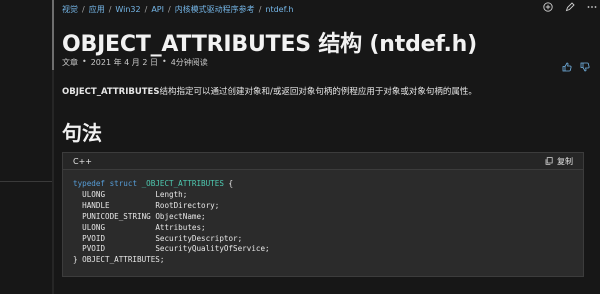 The height and width of the screenshot is (294, 600). What do you see at coordinates (180, 216) in the screenshot?
I see `code-field-name: ObjectName;` at bounding box center [180, 216].